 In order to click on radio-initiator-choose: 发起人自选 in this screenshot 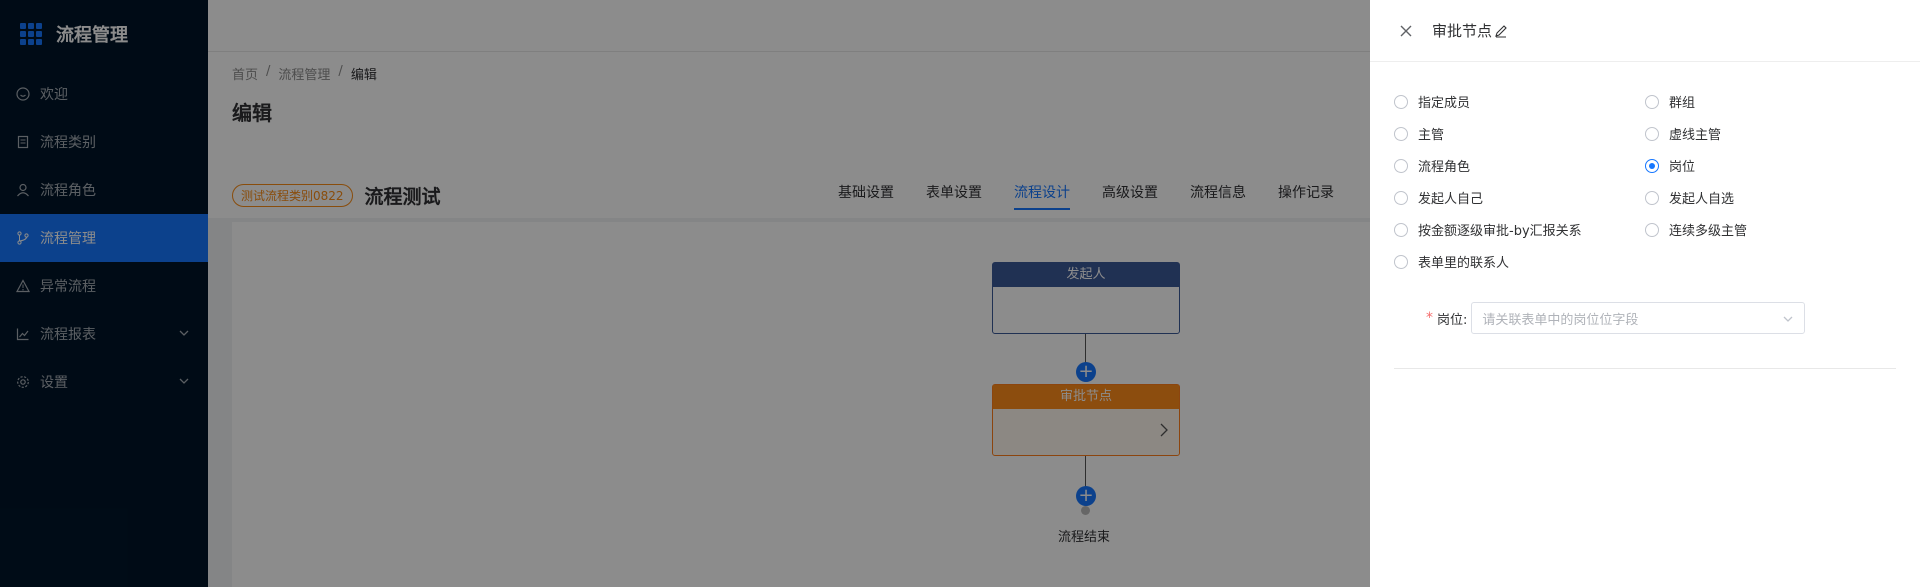, I will do `click(1689, 197)`.